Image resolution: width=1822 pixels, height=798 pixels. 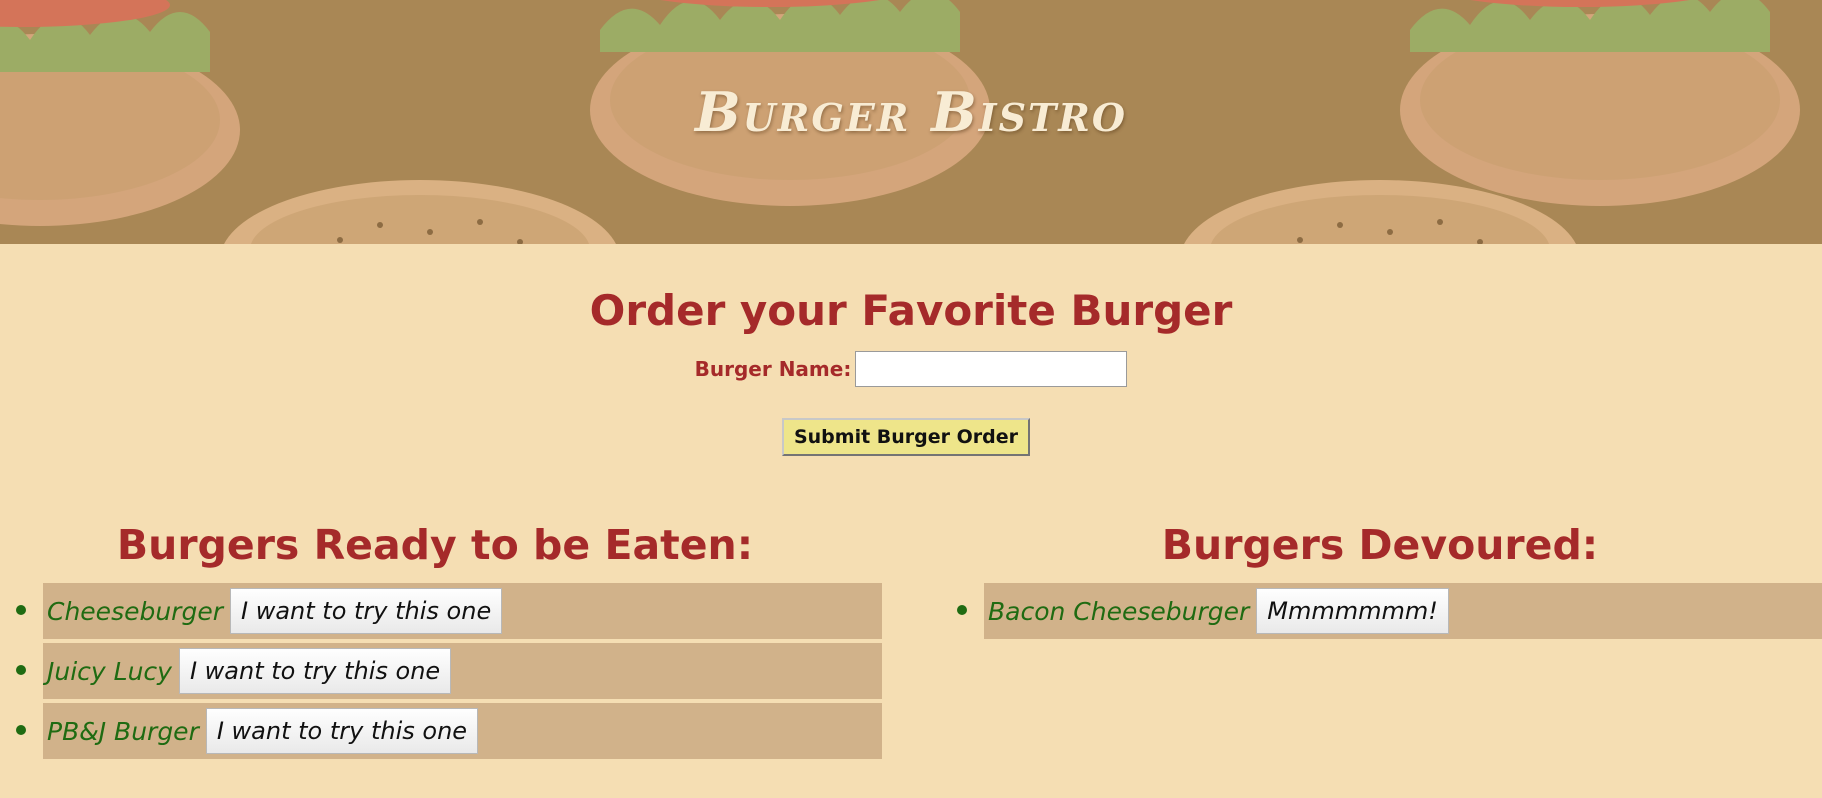 I want to click on devoured-heading: Burgers Devoured:, so click(x=1380, y=545).